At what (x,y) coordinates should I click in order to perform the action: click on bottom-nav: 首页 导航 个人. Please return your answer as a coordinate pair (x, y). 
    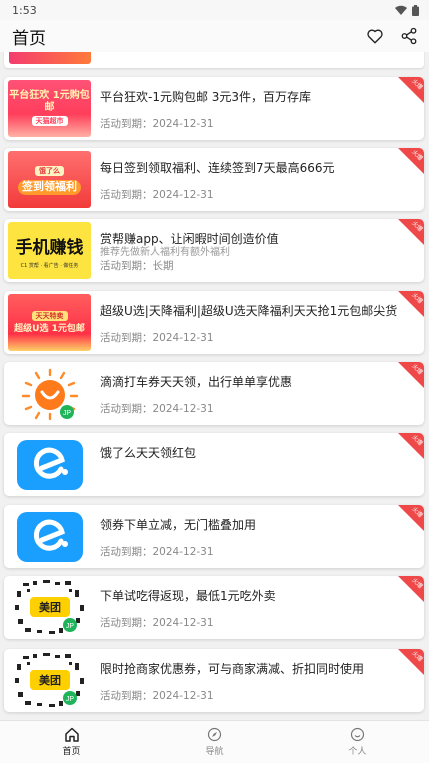
    Looking at the image, I should click on (214, 741).